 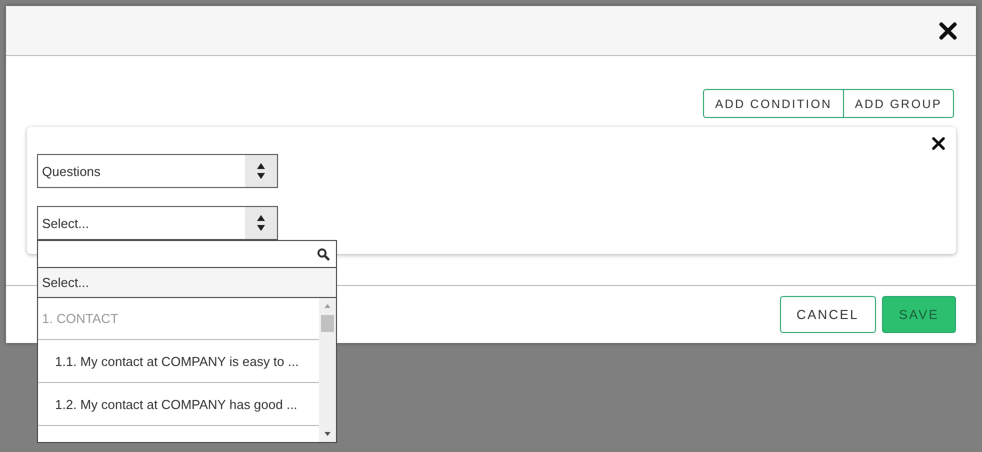 What do you see at coordinates (773, 103) in the screenshot?
I see `toolbar-button: ADD CONDITION` at bounding box center [773, 103].